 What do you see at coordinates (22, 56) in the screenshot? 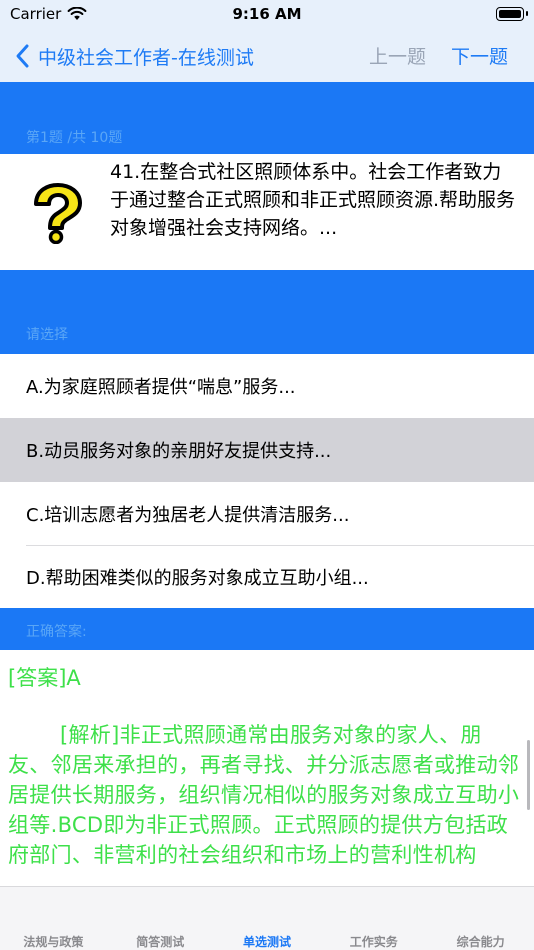
I see `chevron-left-icon` at bounding box center [22, 56].